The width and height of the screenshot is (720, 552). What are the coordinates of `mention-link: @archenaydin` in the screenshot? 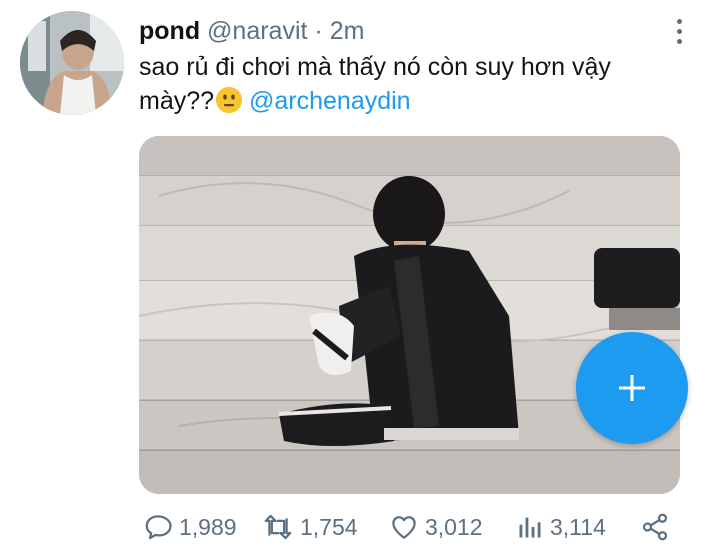 It's located at (330, 101).